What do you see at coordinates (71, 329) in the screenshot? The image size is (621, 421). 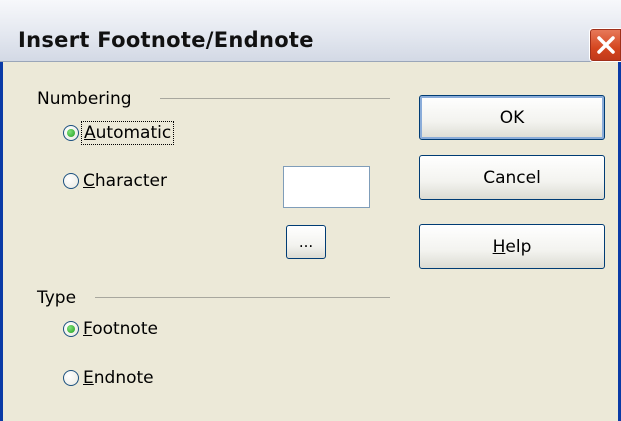 I see `radio-footnote` at bounding box center [71, 329].